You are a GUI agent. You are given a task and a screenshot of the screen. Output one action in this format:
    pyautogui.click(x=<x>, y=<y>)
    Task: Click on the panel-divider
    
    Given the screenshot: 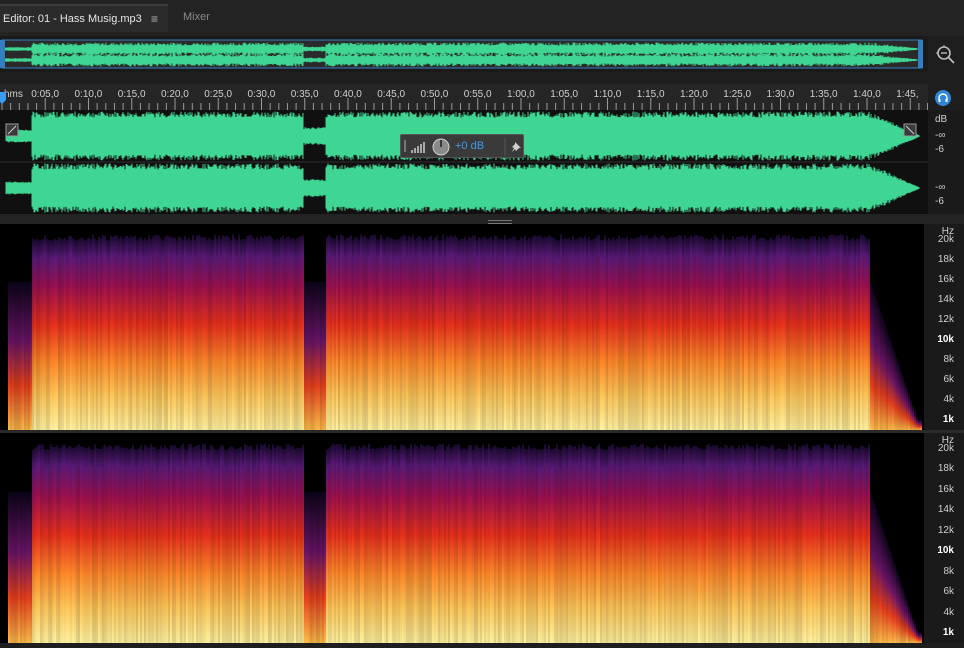 What is the action you would take?
    pyautogui.click(x=482, y=219)
    